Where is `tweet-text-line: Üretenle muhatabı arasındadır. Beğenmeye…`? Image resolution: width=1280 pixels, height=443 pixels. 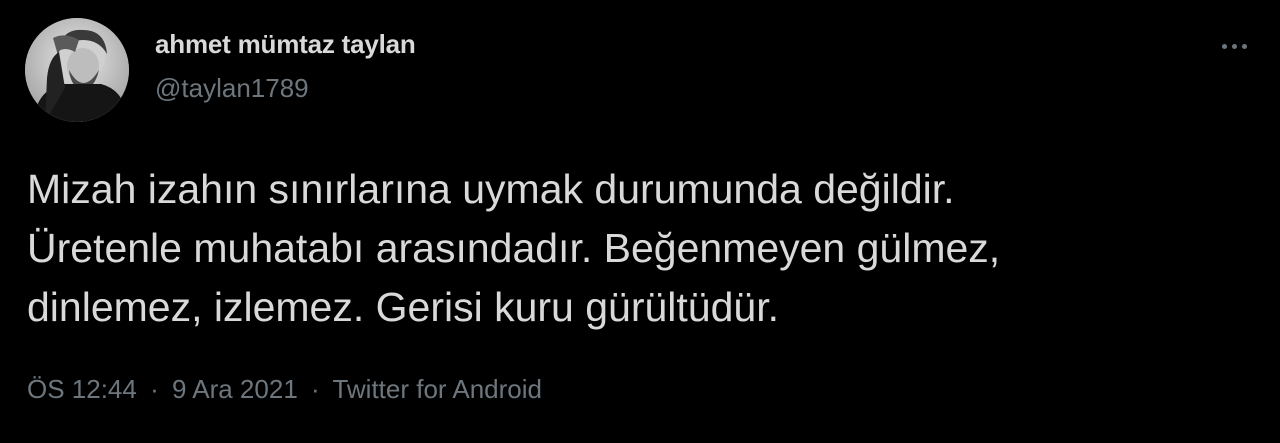
tweet-text-line: Üretenle muhatabı arasındadır. Beğenmeye… is located at coordinates (514, 248).